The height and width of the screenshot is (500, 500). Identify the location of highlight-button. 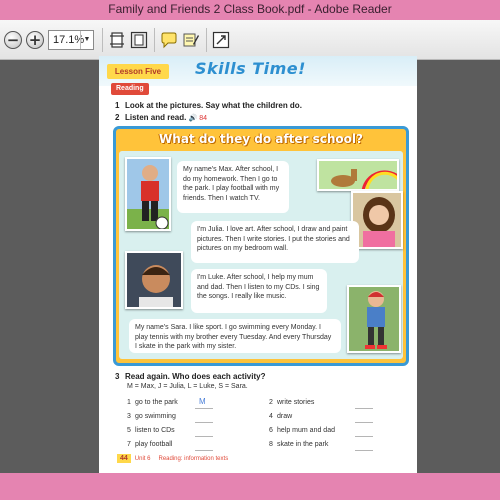
(191, 40).